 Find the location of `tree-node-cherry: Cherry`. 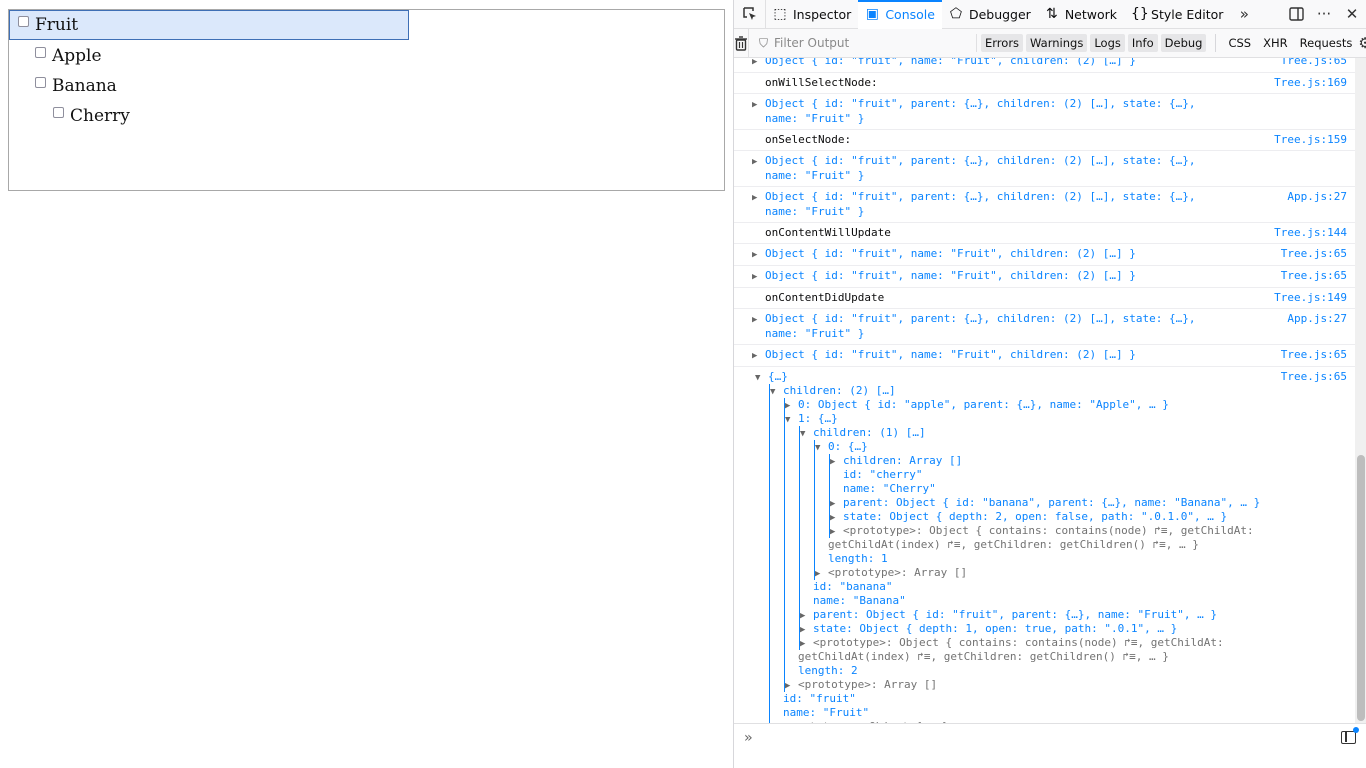

tree-node-cherry: Cherry is located at coordinates (91, 116).